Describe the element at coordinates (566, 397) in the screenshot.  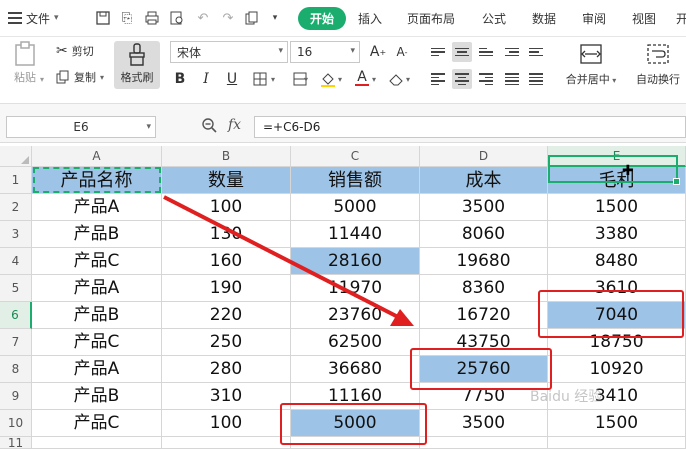
I see `watermark: Baidu 经验` at that location.